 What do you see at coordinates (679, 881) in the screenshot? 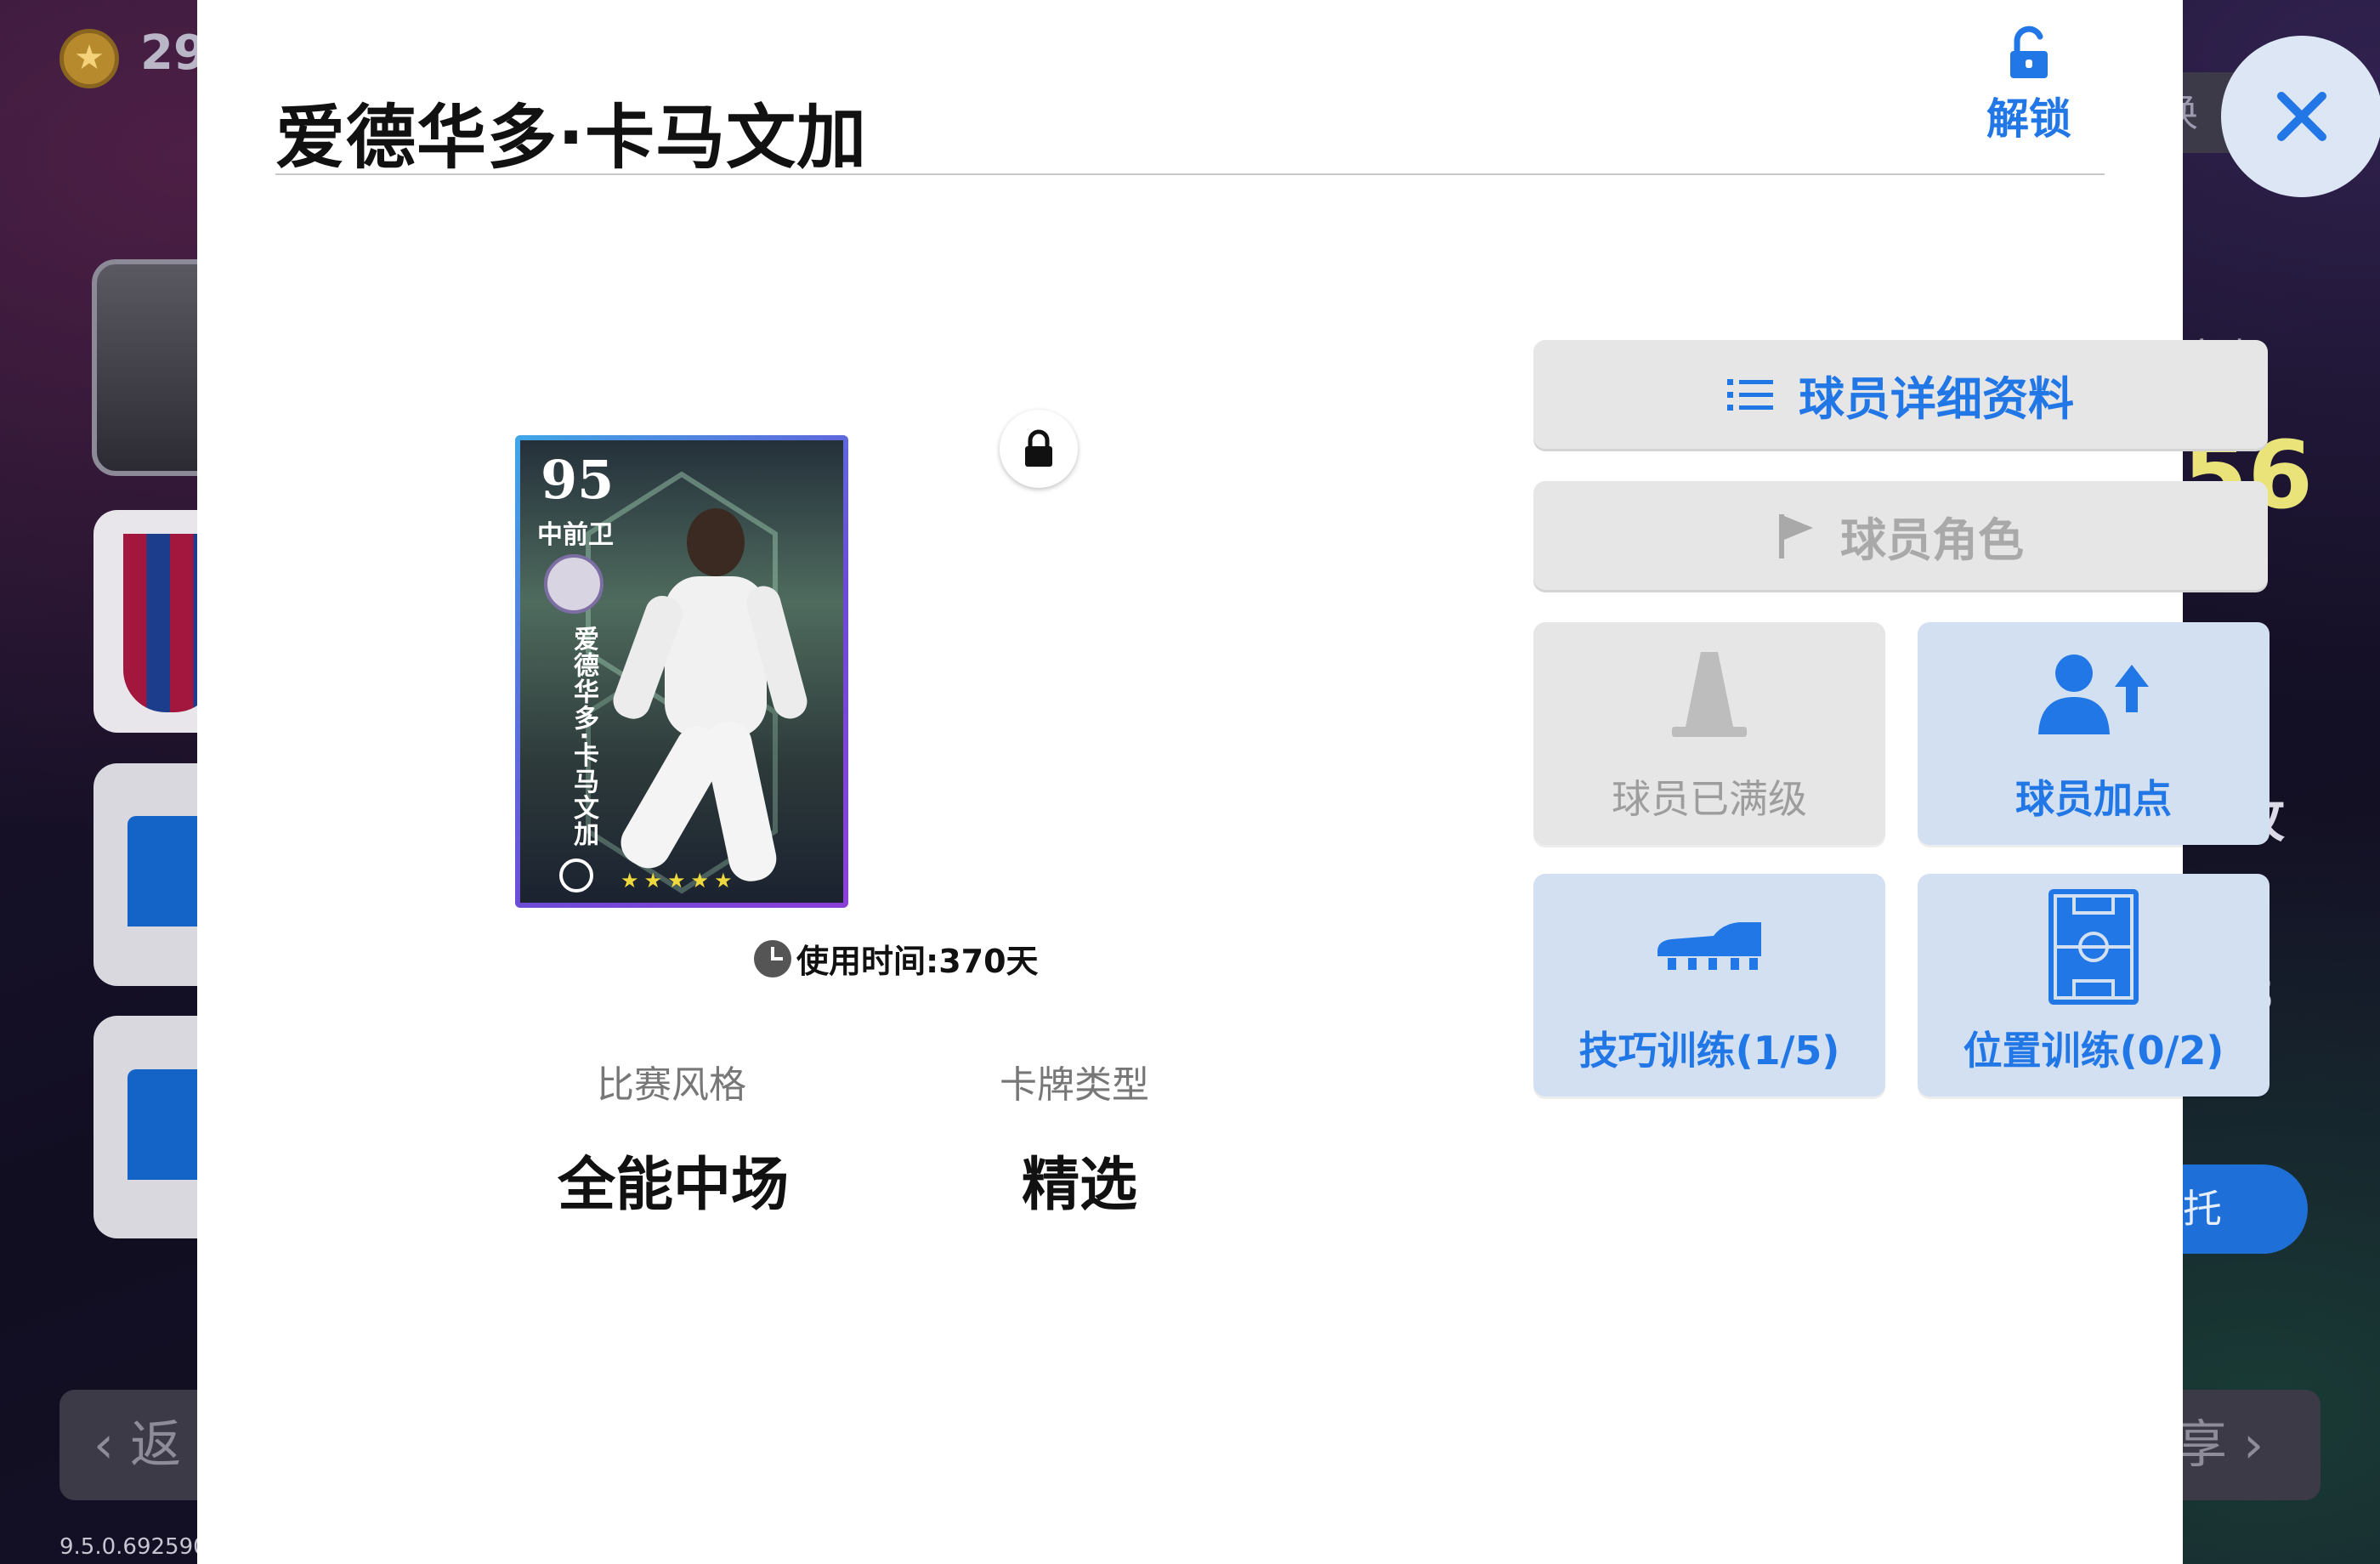
I see `card-stars: ★★★★★` at bounding box center [679, 881].